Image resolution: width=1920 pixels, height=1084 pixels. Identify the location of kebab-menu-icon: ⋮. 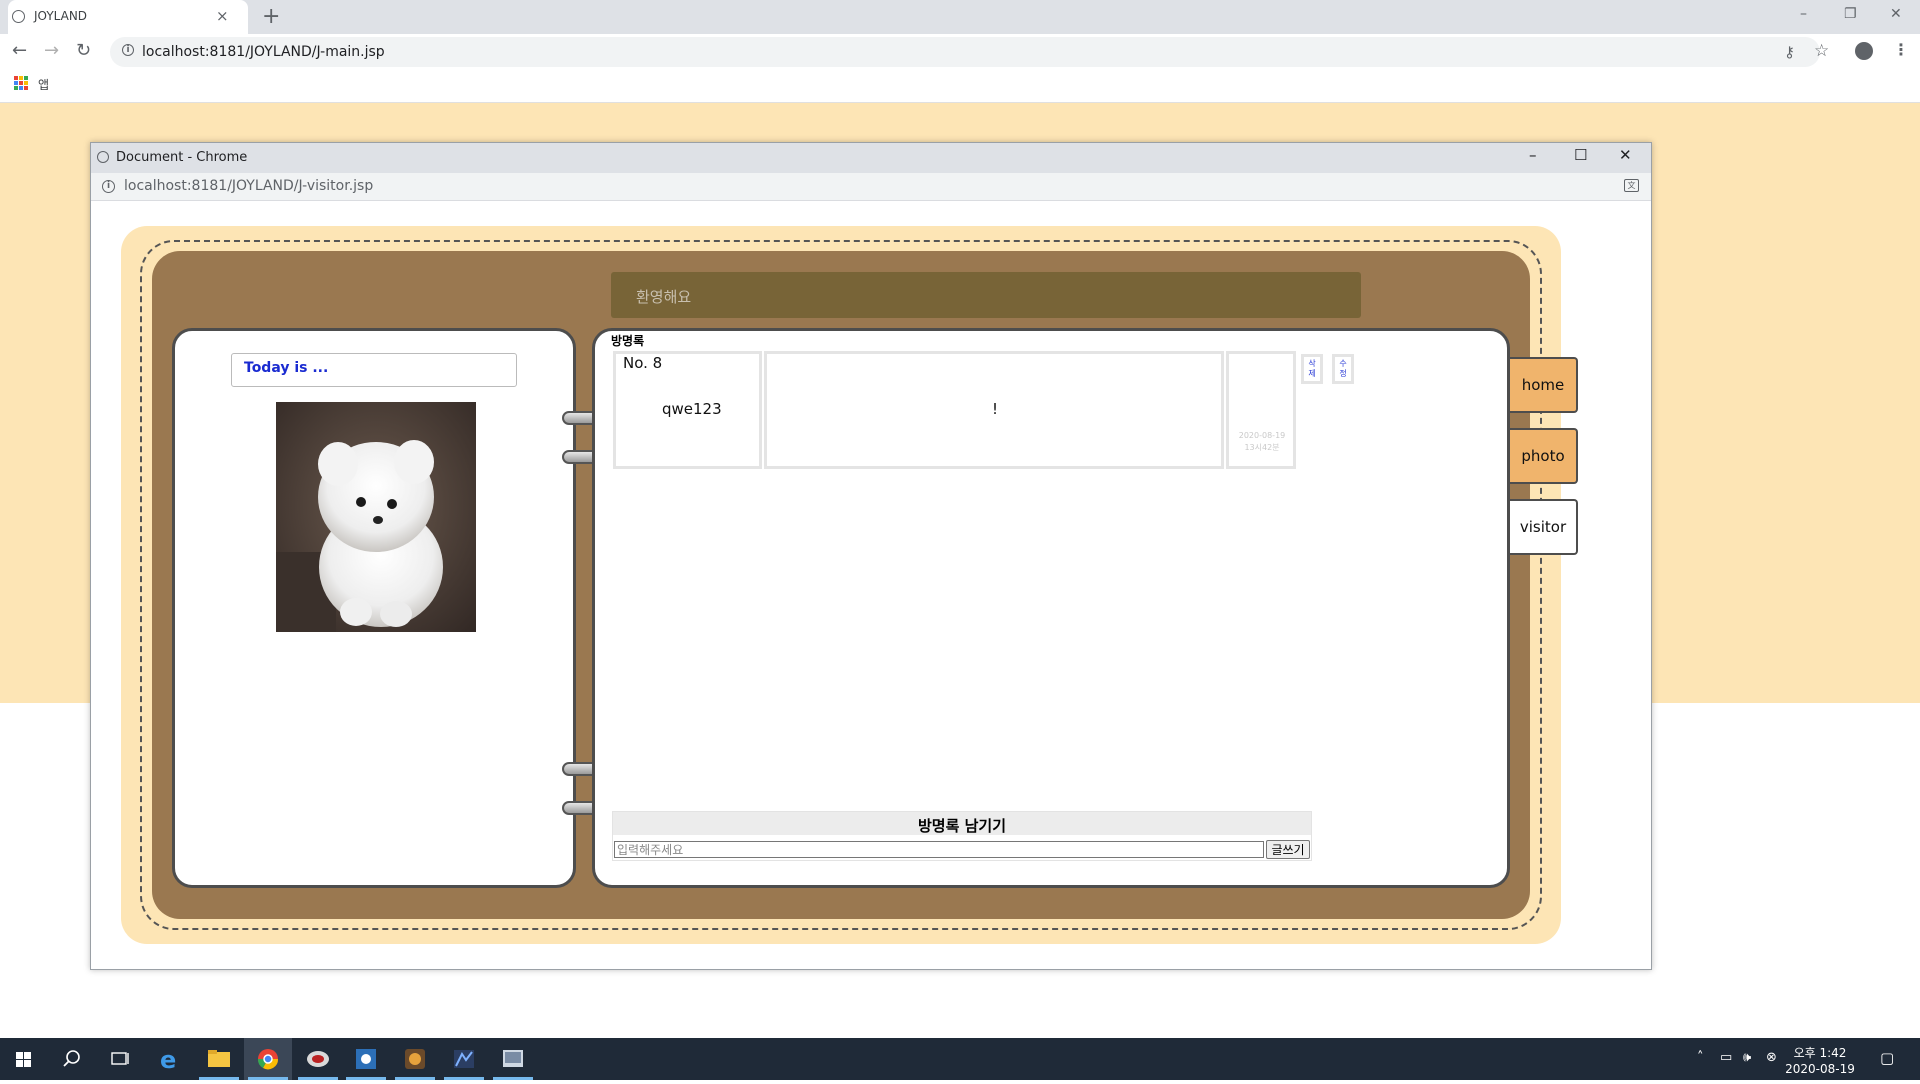
(1901, 49).